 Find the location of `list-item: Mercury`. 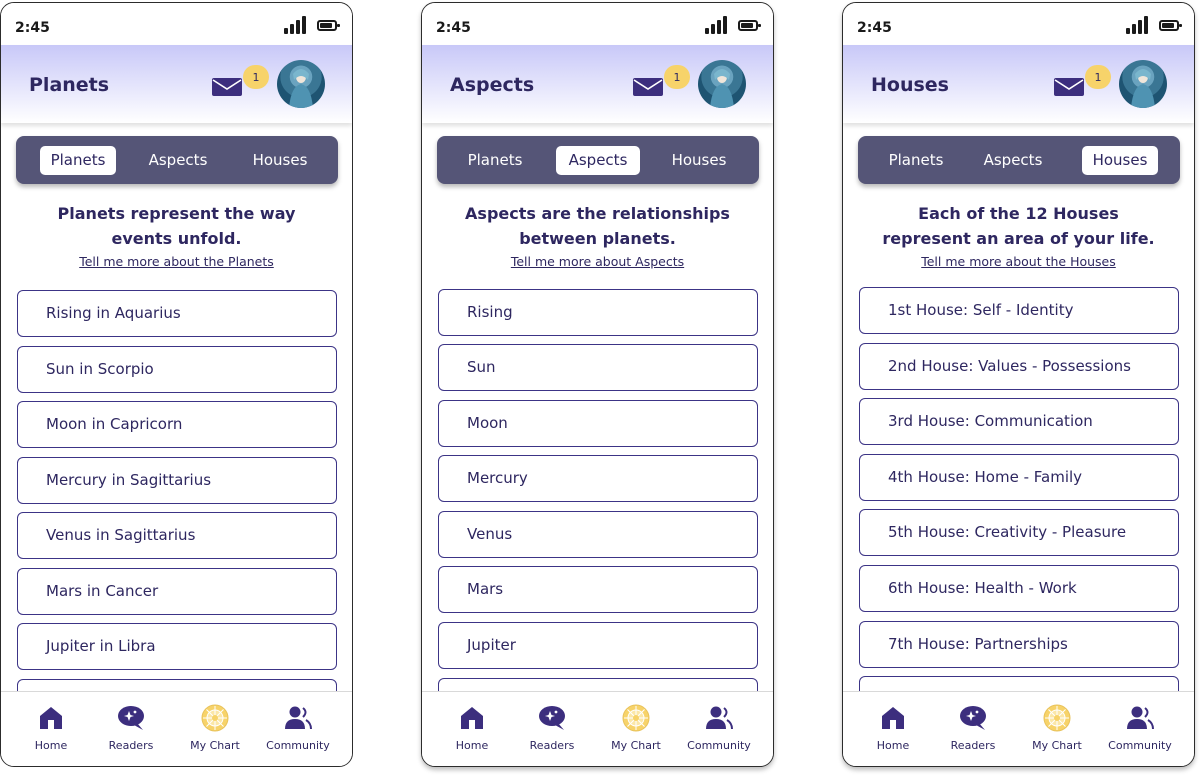

list-item: Mercury is located at coordinates (598, 478).